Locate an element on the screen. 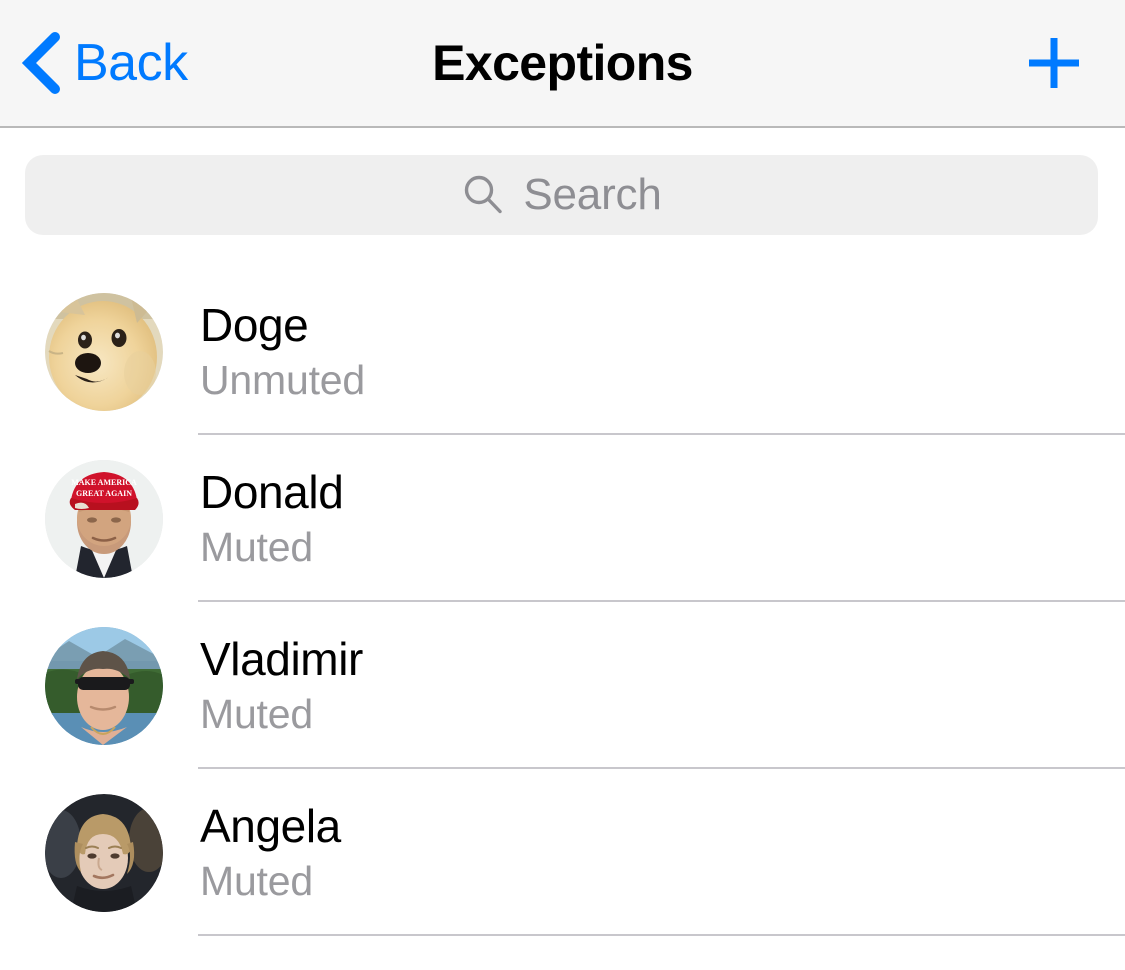 Image resolution: width=1125 pixels, height=970 pixels. add-exception-button is located at coordinates (1054, 63).